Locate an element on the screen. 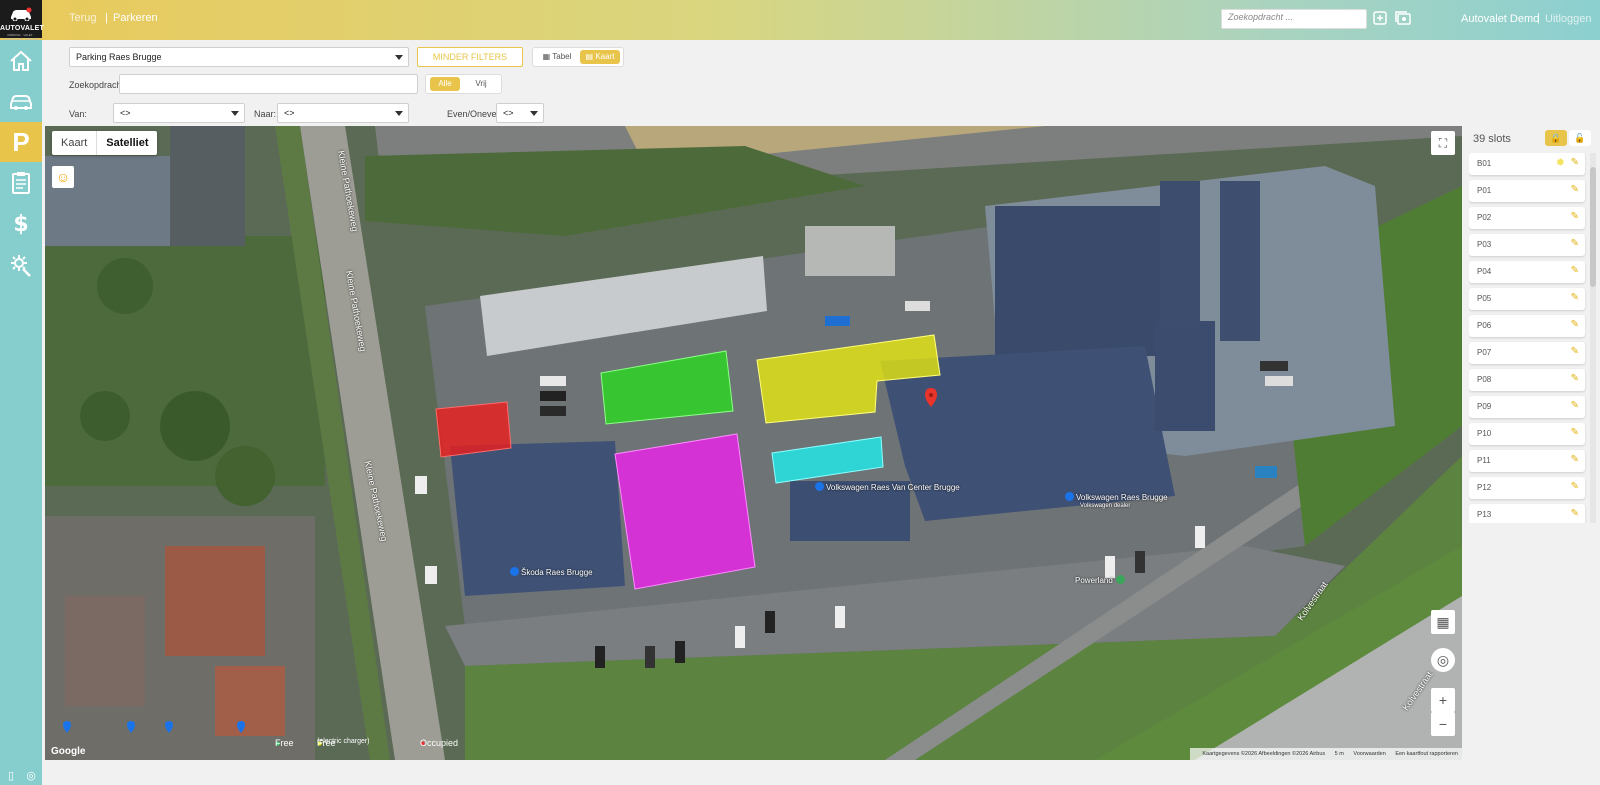 This screenshot has width=1600, height=785. slot-item: P01 ✎ is located at coordinates (1527, 191).